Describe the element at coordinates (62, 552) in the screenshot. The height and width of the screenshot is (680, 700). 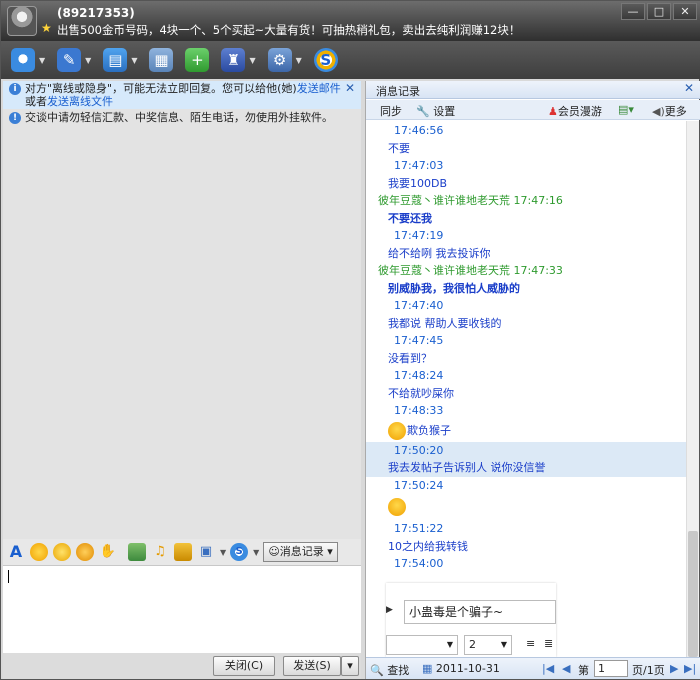
I see `magic-emoticon-icon` at that location.